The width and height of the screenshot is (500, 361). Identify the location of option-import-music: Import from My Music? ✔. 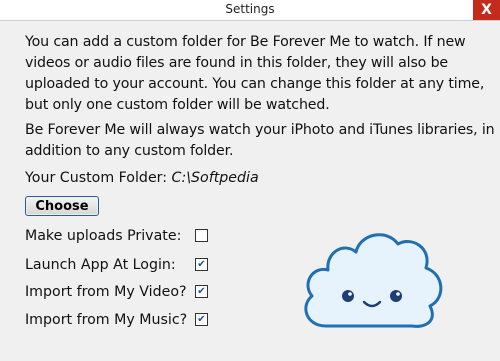
(116, 320).